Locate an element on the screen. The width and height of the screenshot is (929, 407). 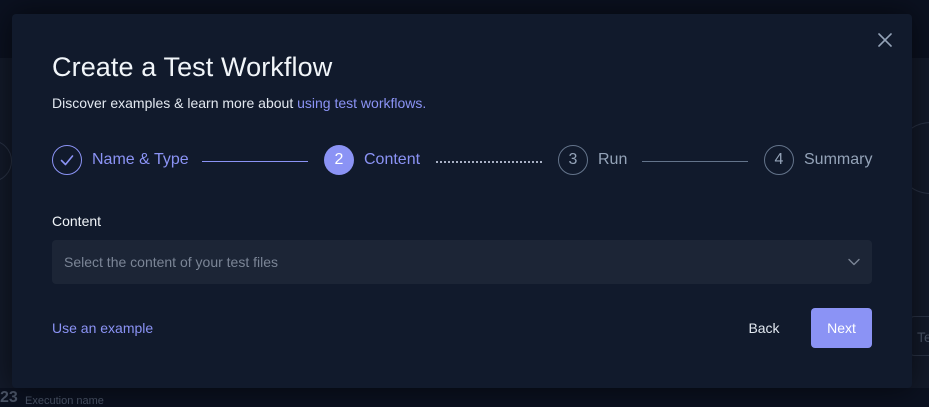
background-button: Te is located at coordinates (919, 336).